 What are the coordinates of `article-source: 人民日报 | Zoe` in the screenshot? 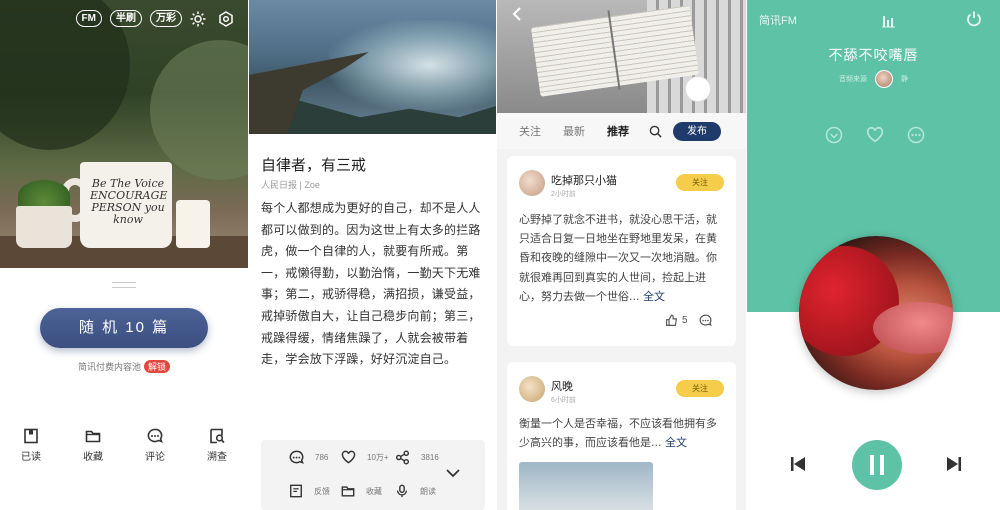 It's located at (290, 185).